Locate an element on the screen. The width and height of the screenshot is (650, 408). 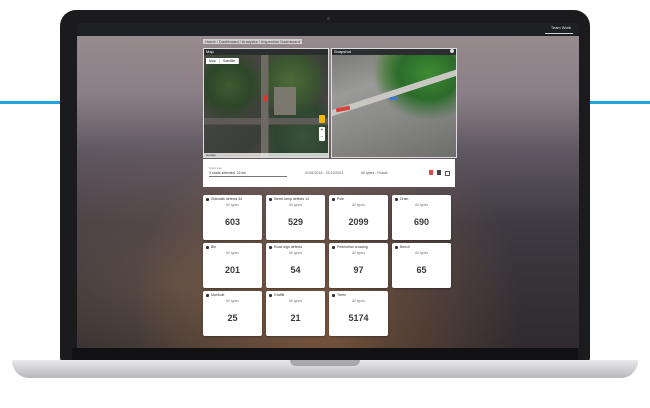
area-select-label: Select area is located at coordinates (215, 168).